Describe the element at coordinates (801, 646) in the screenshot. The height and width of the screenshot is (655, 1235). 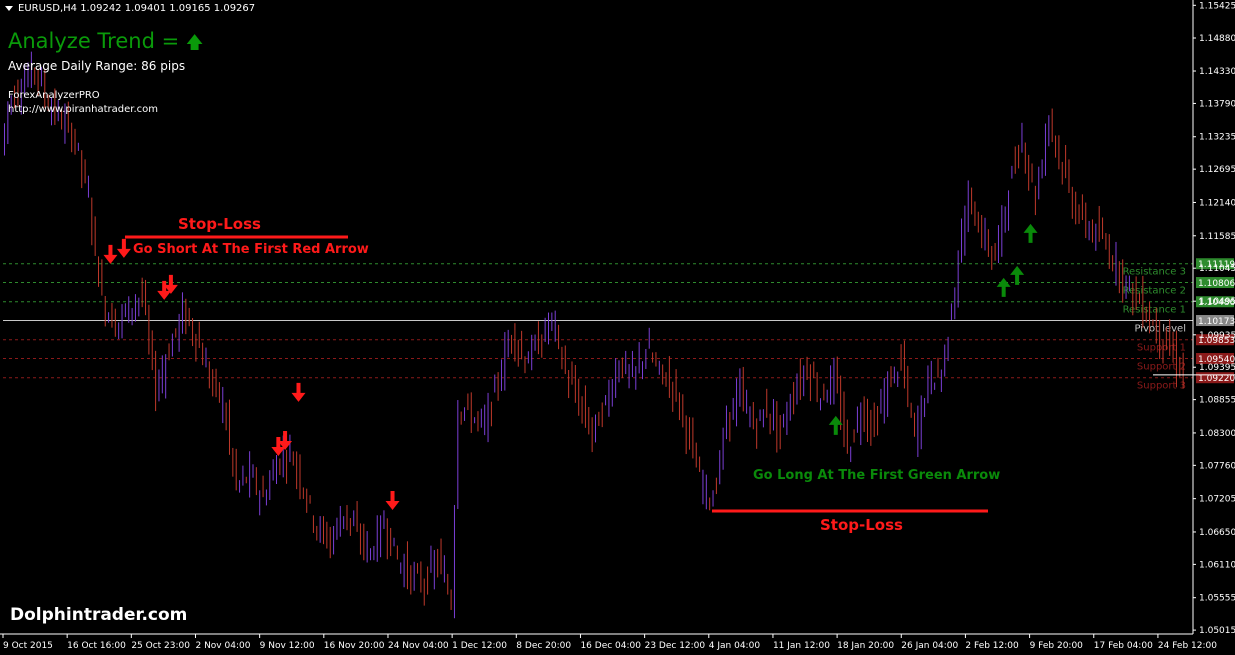
I see `time-tick-label: 11 Jan 12:00` at that location.